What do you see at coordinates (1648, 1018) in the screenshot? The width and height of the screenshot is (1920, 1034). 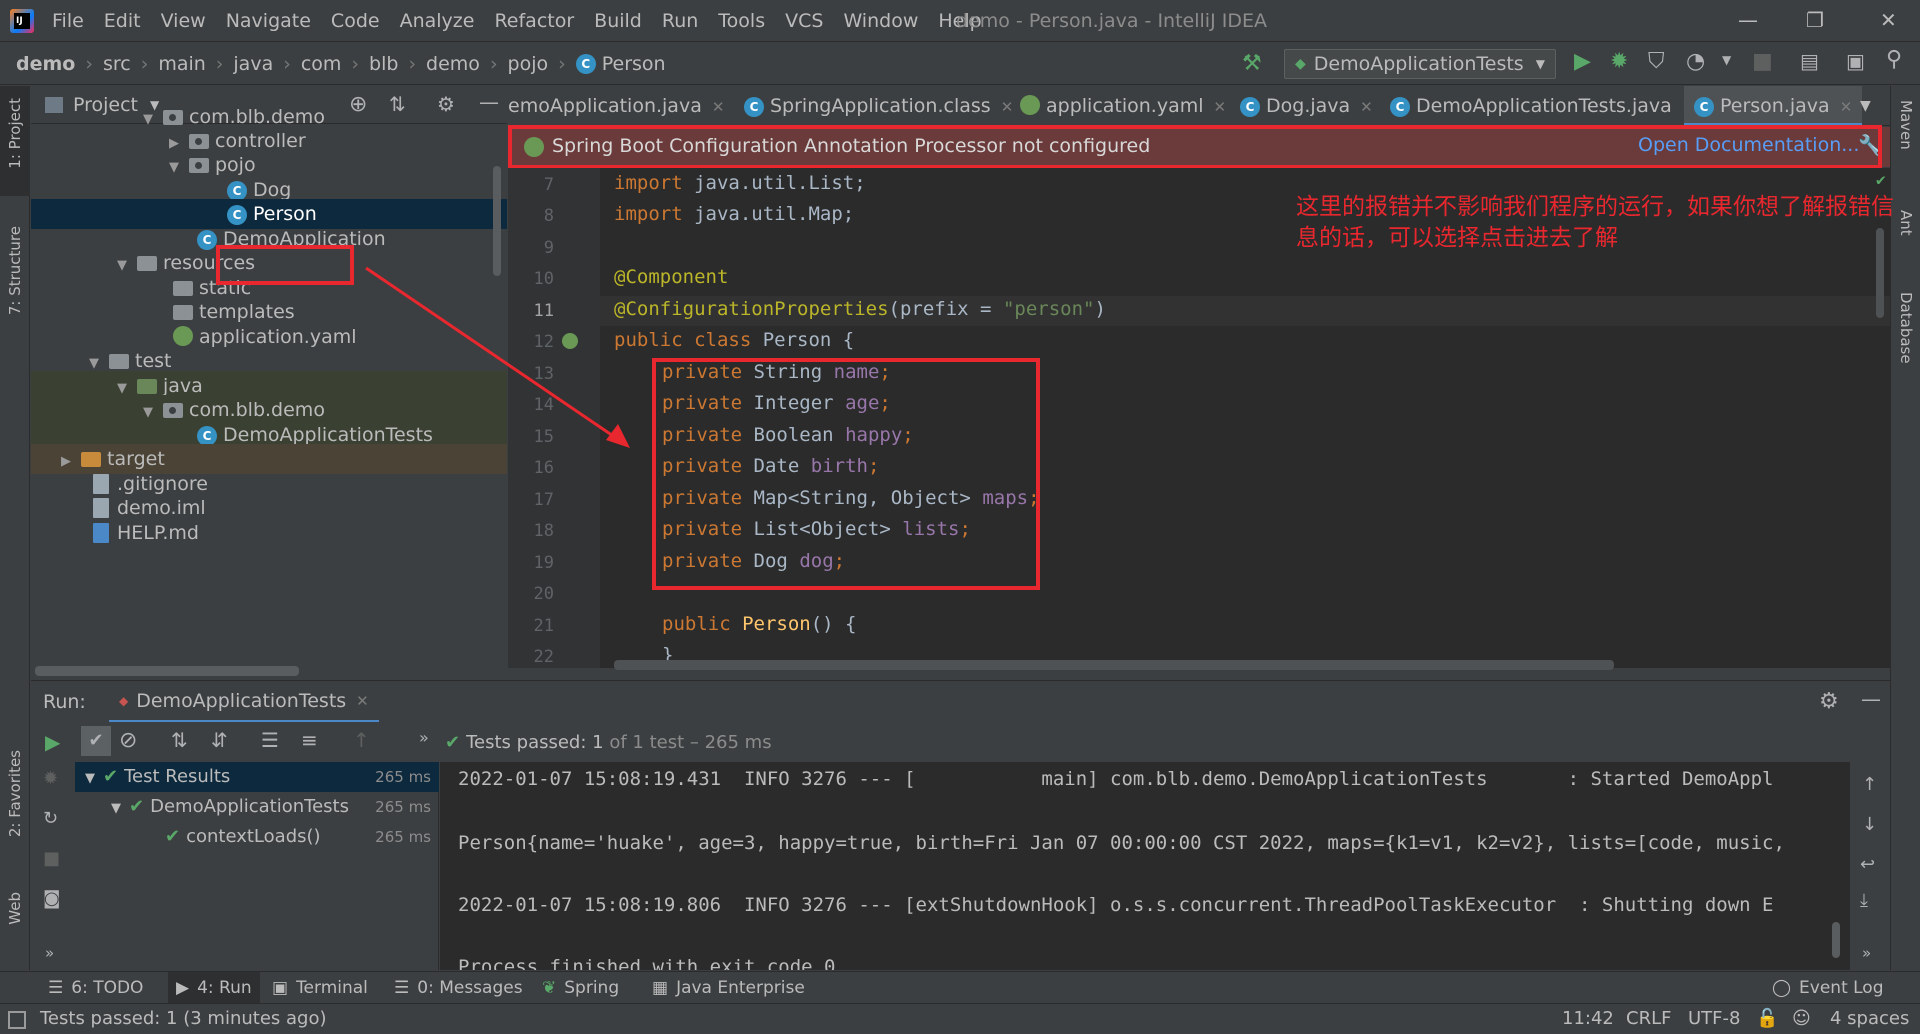 I see `line-separator: CRLF` at bounding box center [1648, 1018].